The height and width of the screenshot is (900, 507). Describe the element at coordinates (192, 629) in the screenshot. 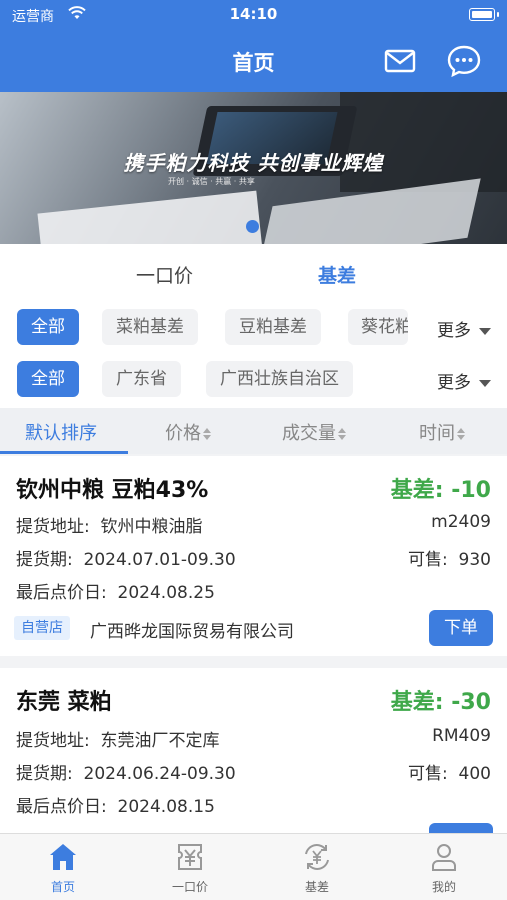

I see `listing-company: 广西晔龙国际贸易有限公司` at that location.